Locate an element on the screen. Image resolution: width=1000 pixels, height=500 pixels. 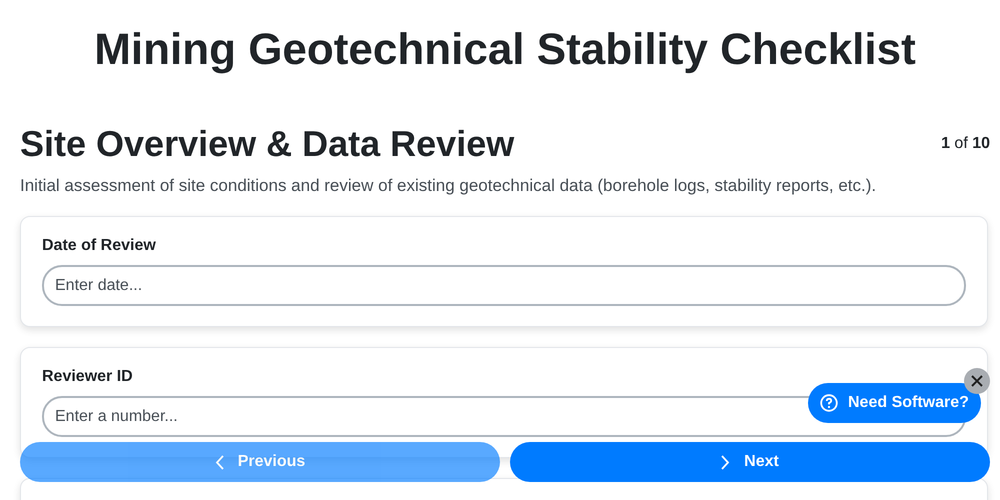
field-label: Reviewer ID is located at coordinates (88, 377).